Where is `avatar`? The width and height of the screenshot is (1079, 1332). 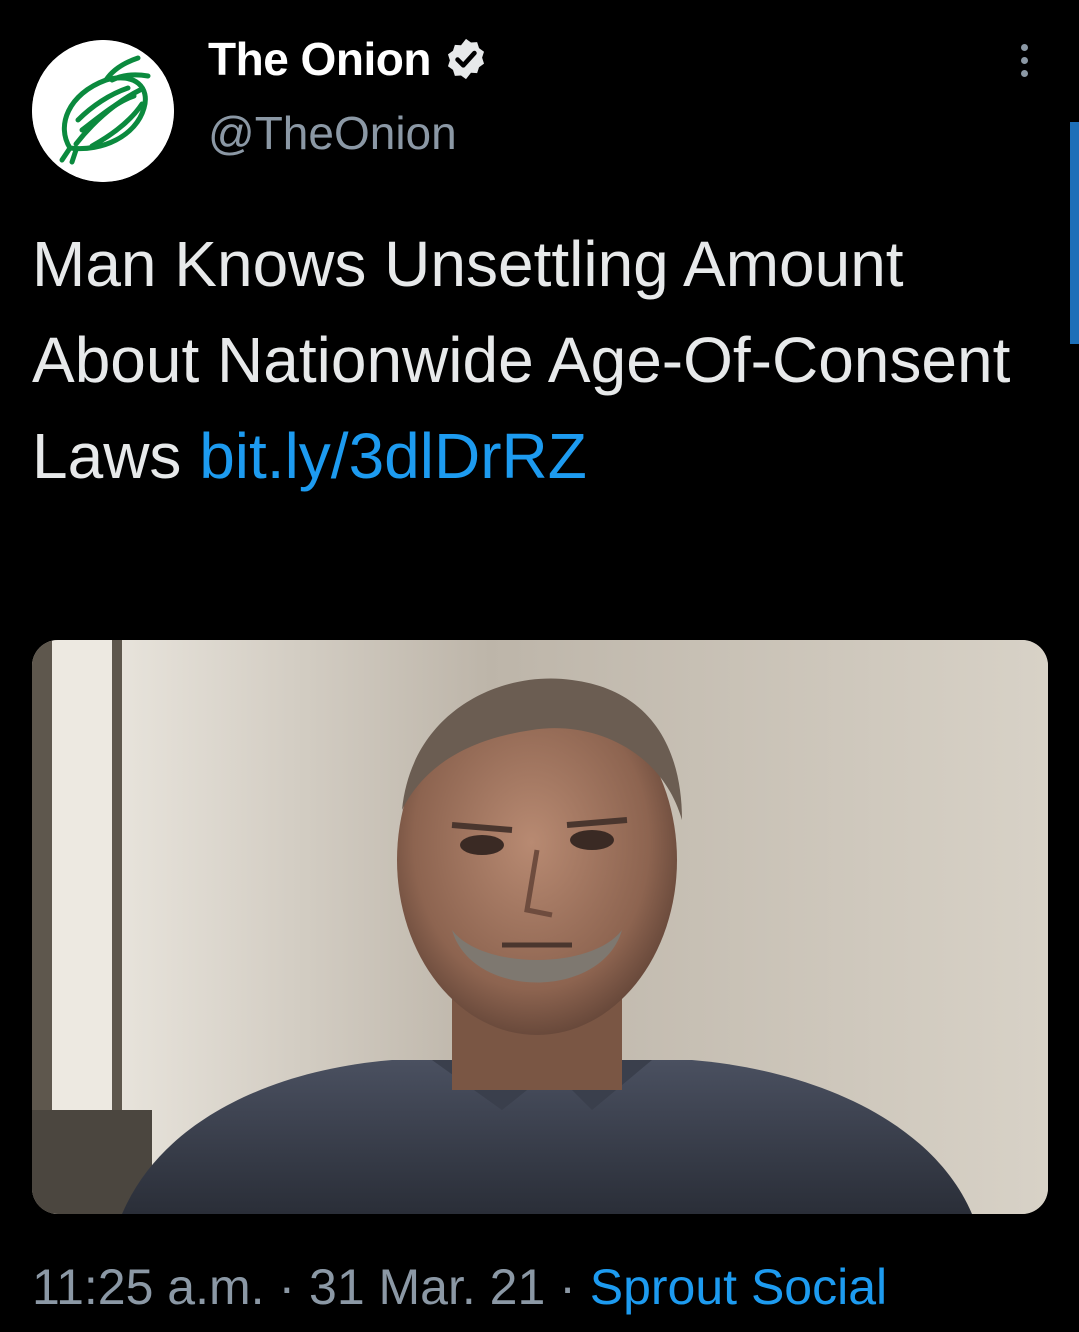
avatar is located at coordinates (103, 111).